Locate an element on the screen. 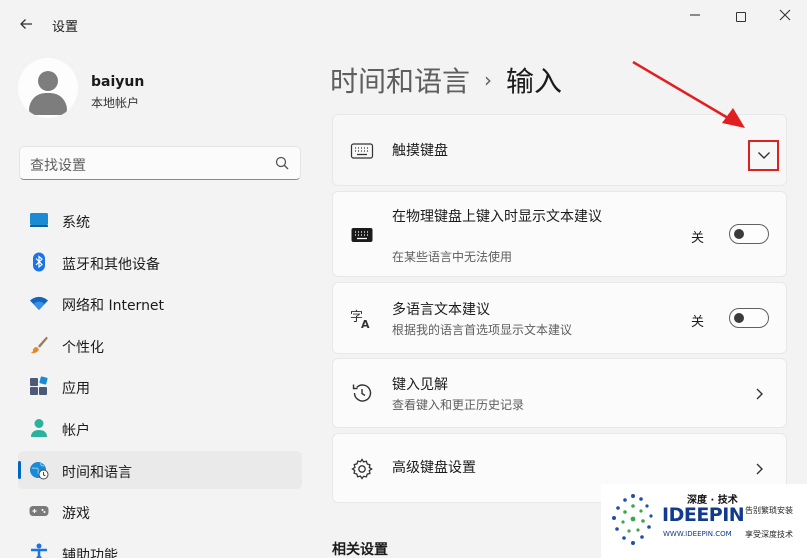 Image resolution: width=807 pixels, height=558 pixels. multilingual-suggestions-card: 字 A 多语言文本建议 根据我的语言首选项显示文本建议 关 is located at coordinates (559, 318).